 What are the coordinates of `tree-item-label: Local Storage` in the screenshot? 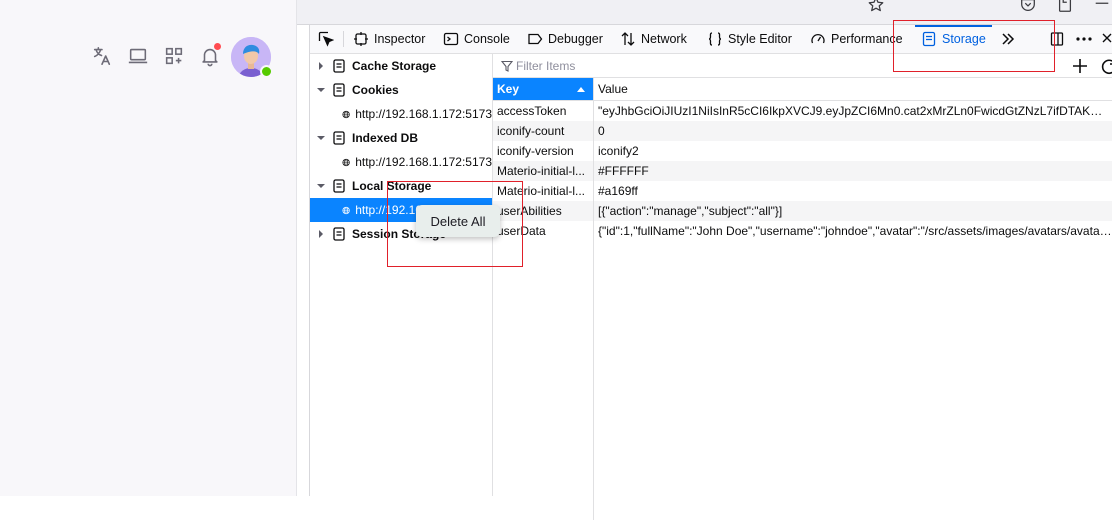 It's located at (392, 186).